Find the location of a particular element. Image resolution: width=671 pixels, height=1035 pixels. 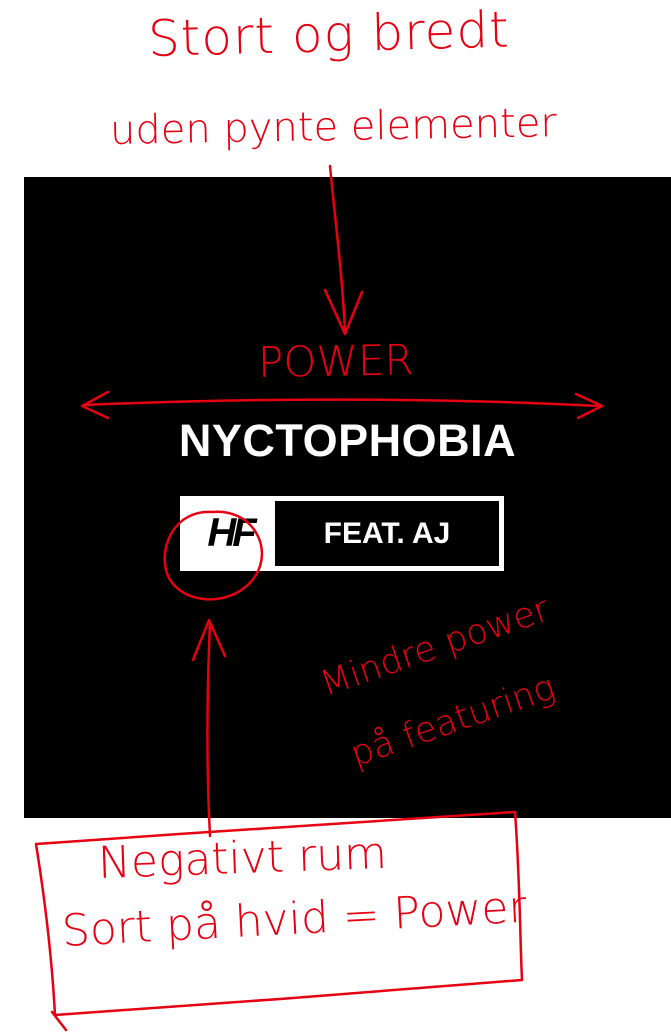

annotation-power: POWER is located at coordinates (336, 361).